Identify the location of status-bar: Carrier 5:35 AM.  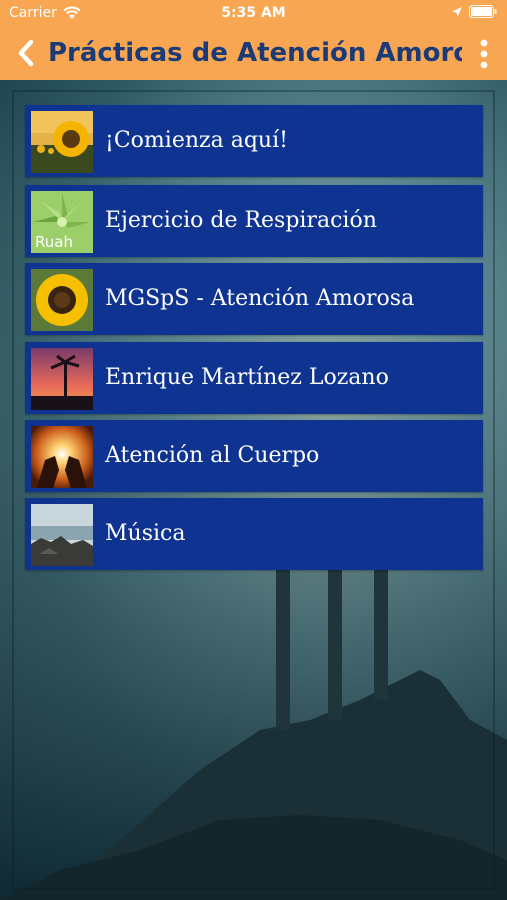
(253, 13).